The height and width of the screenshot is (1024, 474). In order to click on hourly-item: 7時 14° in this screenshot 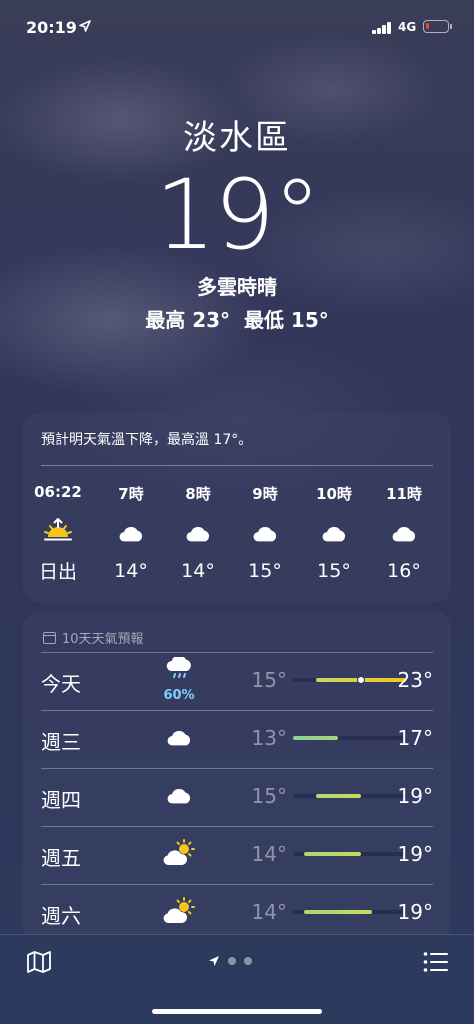, I will do `click(131, 532)`.